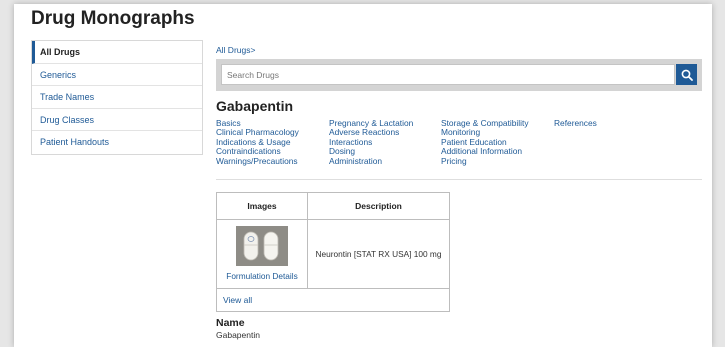  I want to click on sidebar-item-generics: Generics, so click(117, 75).